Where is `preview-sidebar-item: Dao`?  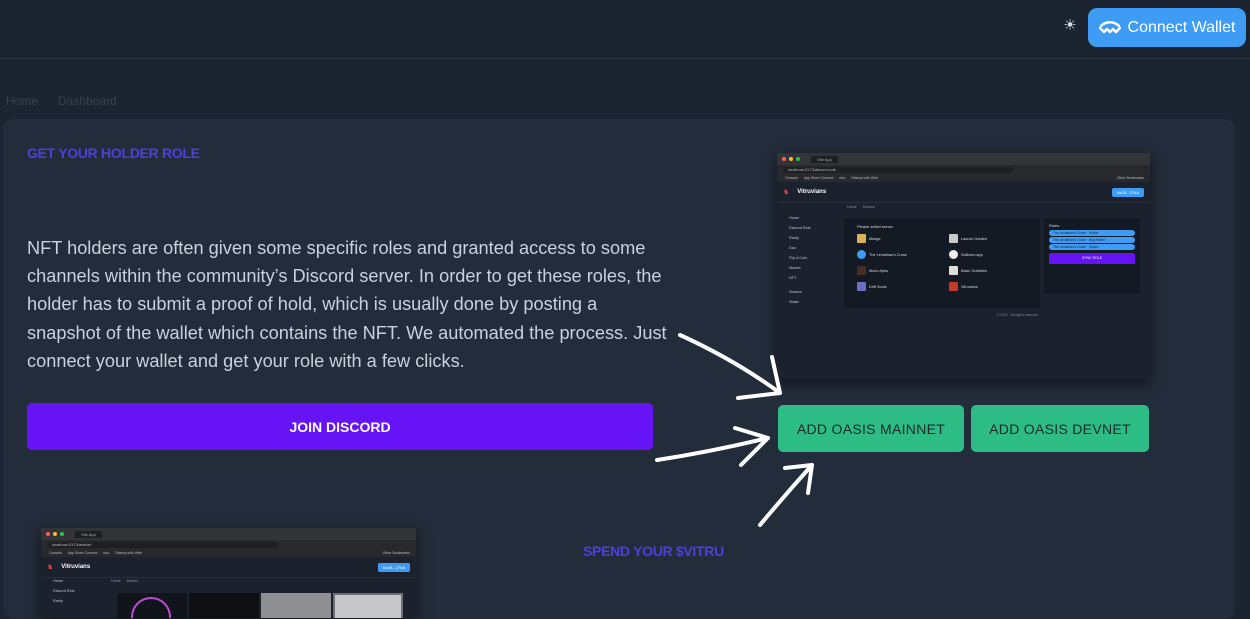 preview-sidebar-item: Dao is located at coordinates (792, 248).